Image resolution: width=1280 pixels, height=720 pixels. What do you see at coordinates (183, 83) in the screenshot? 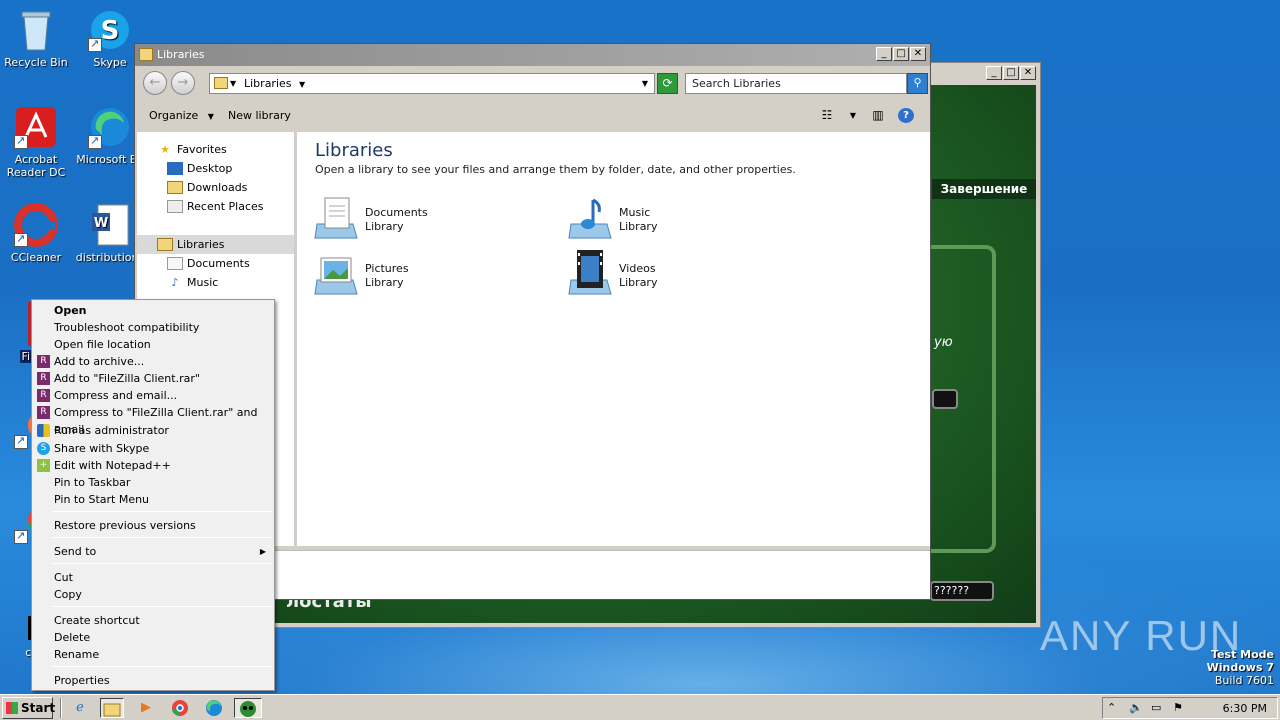
I see `forward-button: →` at bounding box center [183, 83].